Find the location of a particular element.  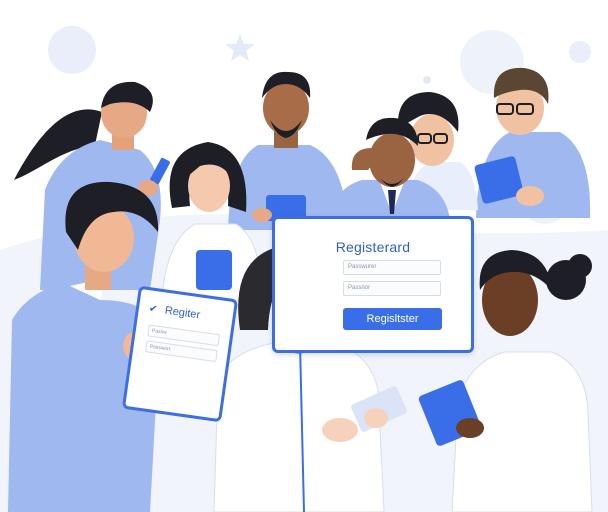

register-field-2: Passnor is located at coordinates (392, 288).